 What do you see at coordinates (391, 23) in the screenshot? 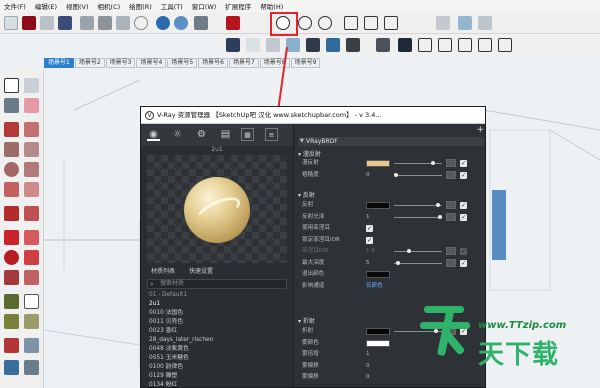
I see `layers-icon` at bounding box center [391, 23].